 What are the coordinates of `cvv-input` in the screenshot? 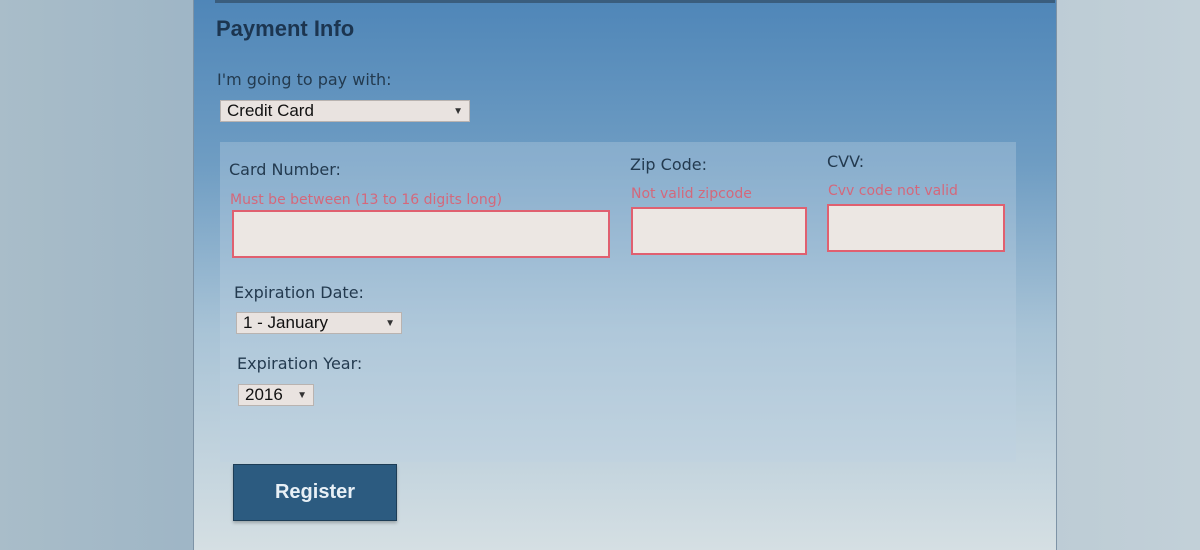 It's located at (916, 228).